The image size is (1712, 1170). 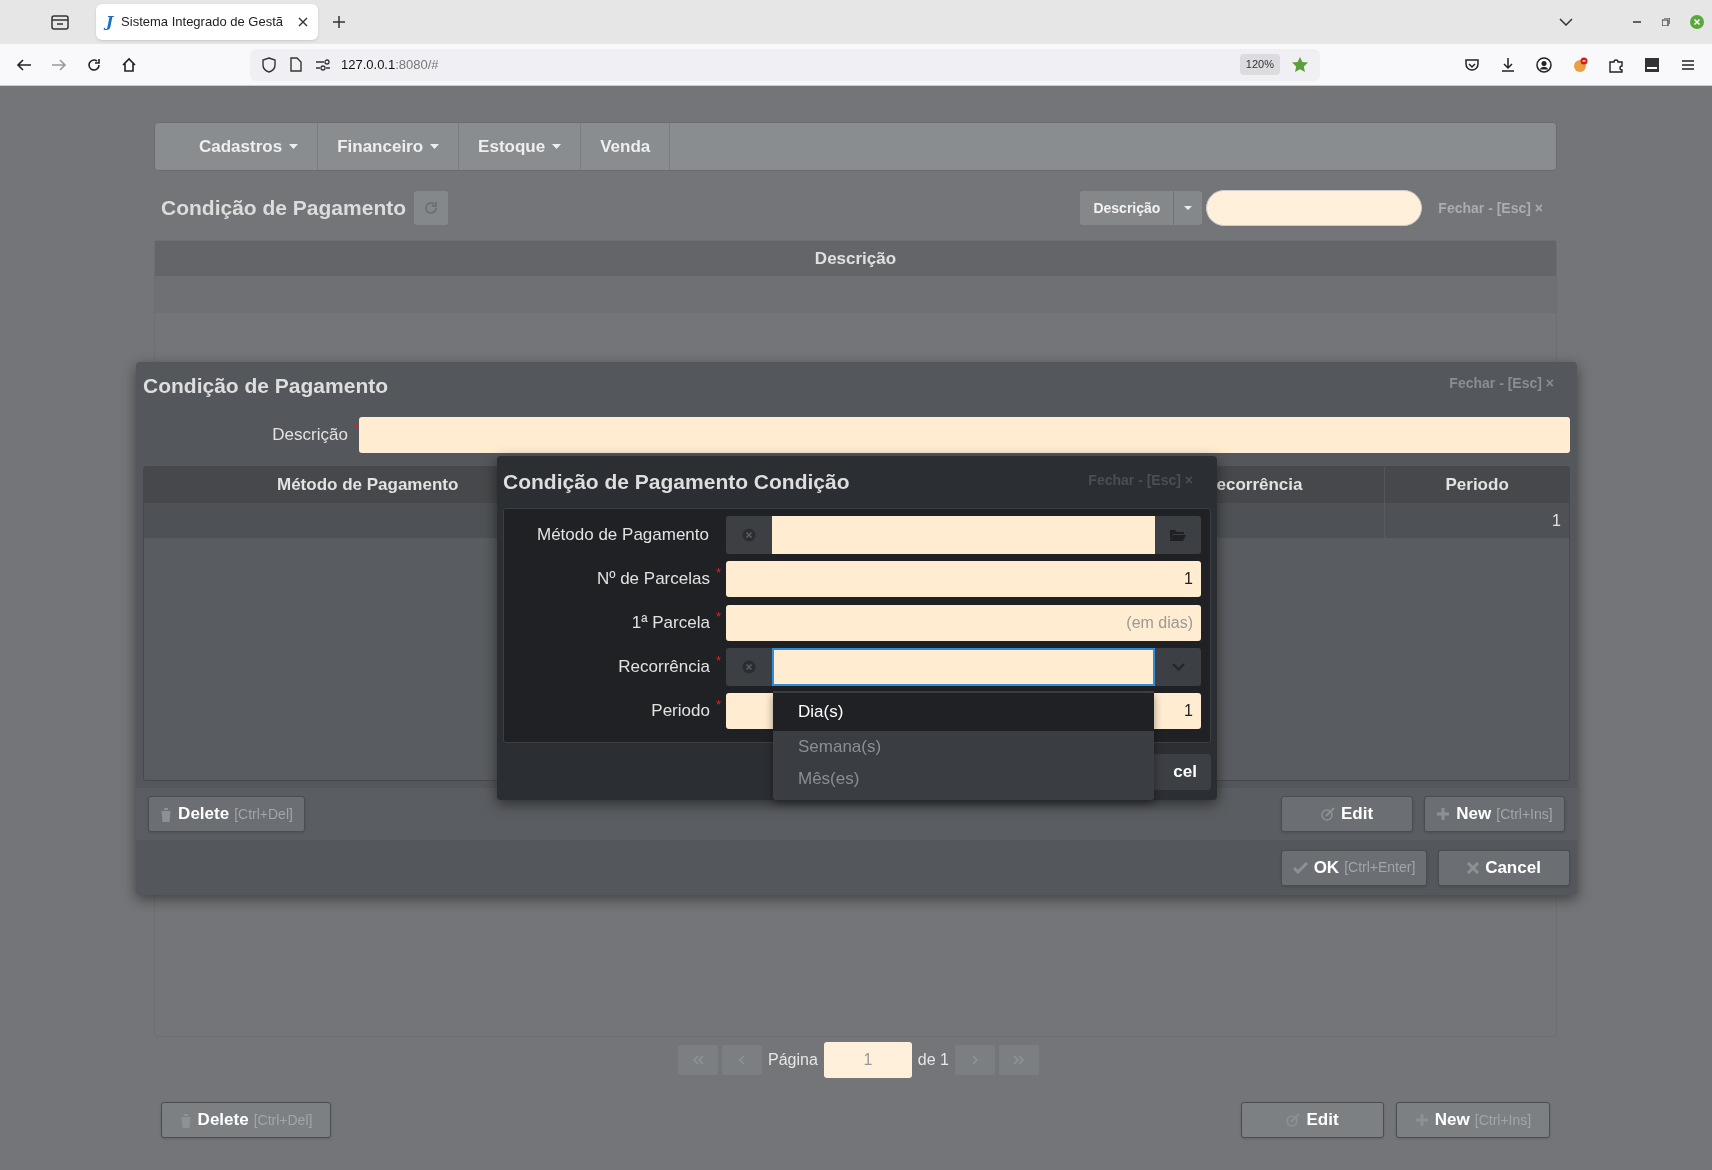 I want to click on field-label: Recorrência, so click(x=664, y=667).